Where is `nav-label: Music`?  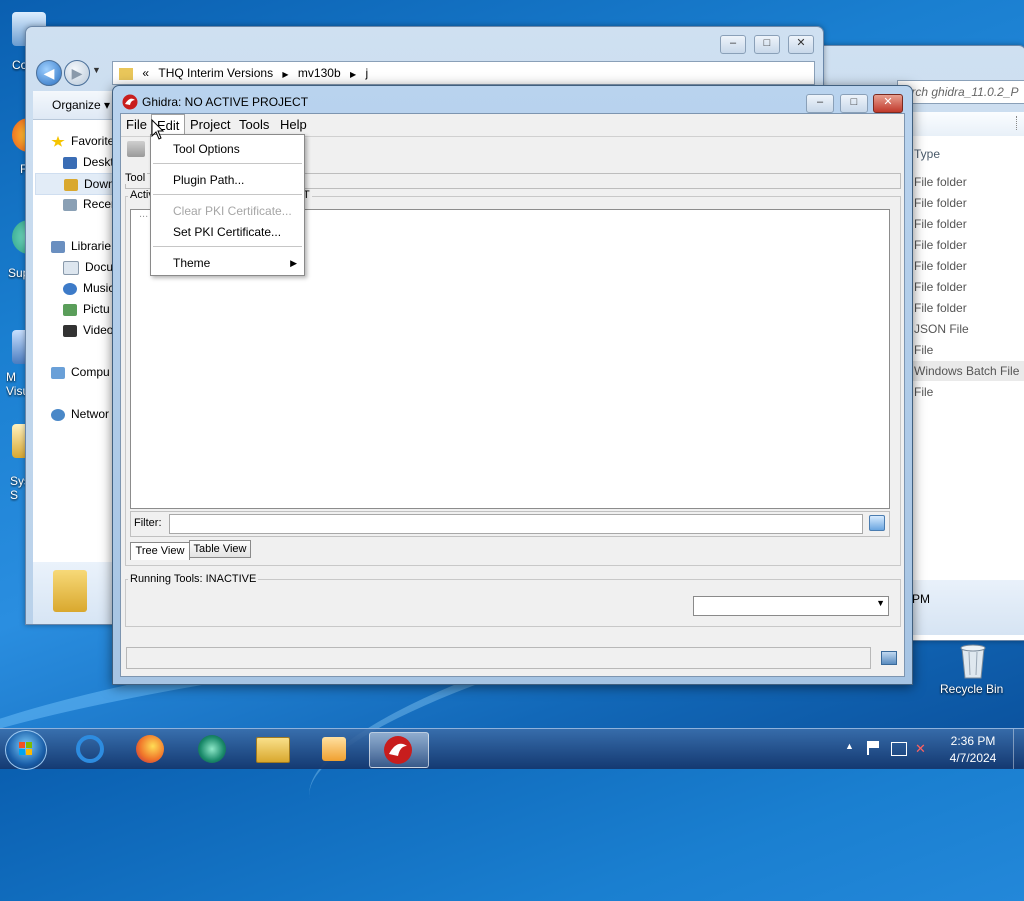 nav-label: Music is located at coordinates (99, 288).